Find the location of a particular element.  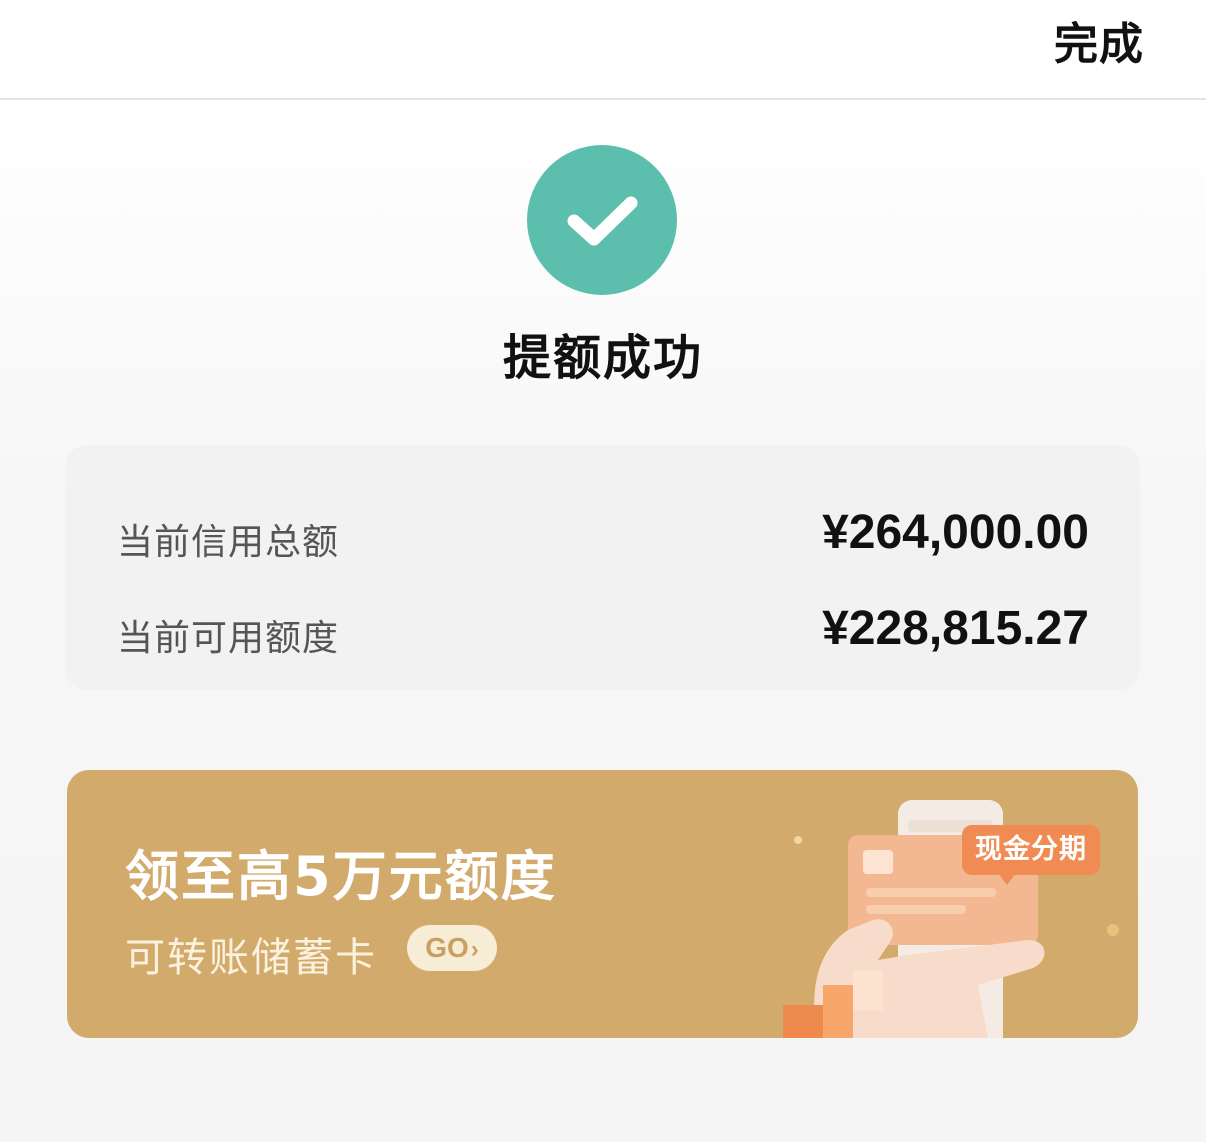

credit-available-label: 当前可用额度 is located at coordinates (228, 638).